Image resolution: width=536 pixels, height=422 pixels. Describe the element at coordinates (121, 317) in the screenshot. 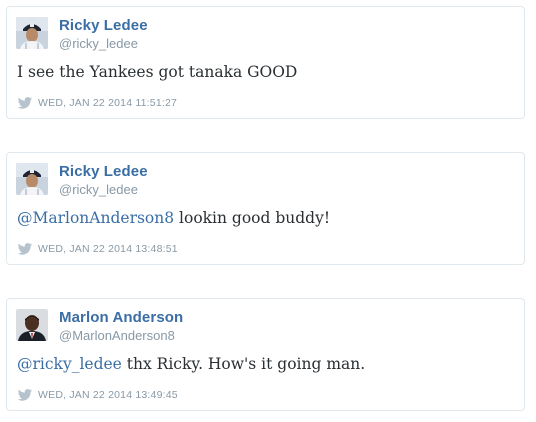

I see `author-name: Marlon Anderson` at that location.